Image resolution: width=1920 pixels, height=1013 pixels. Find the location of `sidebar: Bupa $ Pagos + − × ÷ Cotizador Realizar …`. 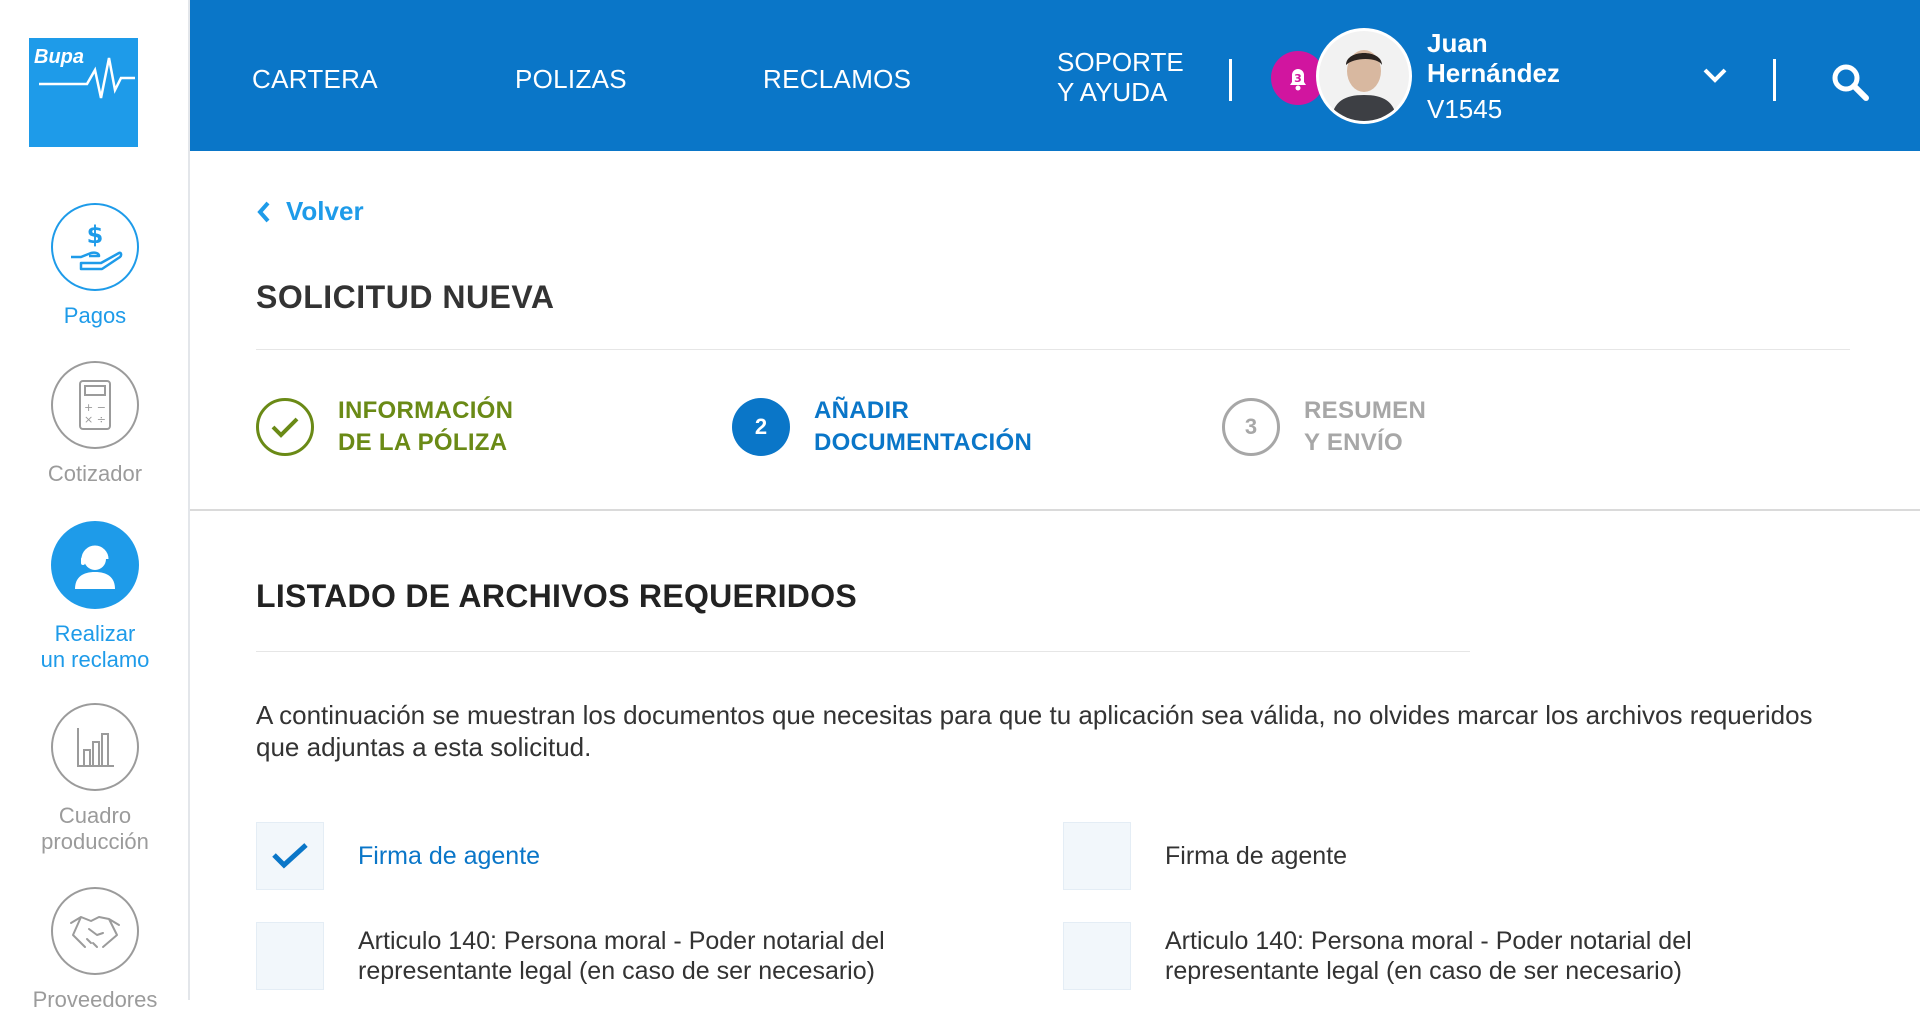

sidebar: Bupa $ Pagos + − × ÷ Cotizador Realizar … is located at coordinates (95, 506).